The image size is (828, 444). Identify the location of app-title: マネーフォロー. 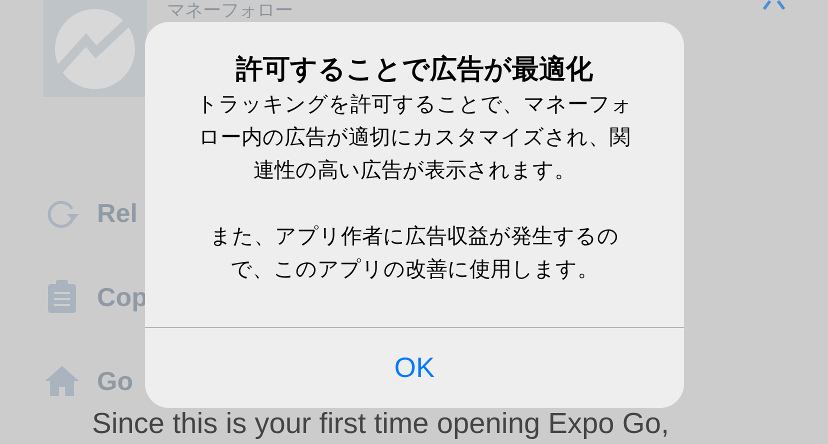
(230, 10).